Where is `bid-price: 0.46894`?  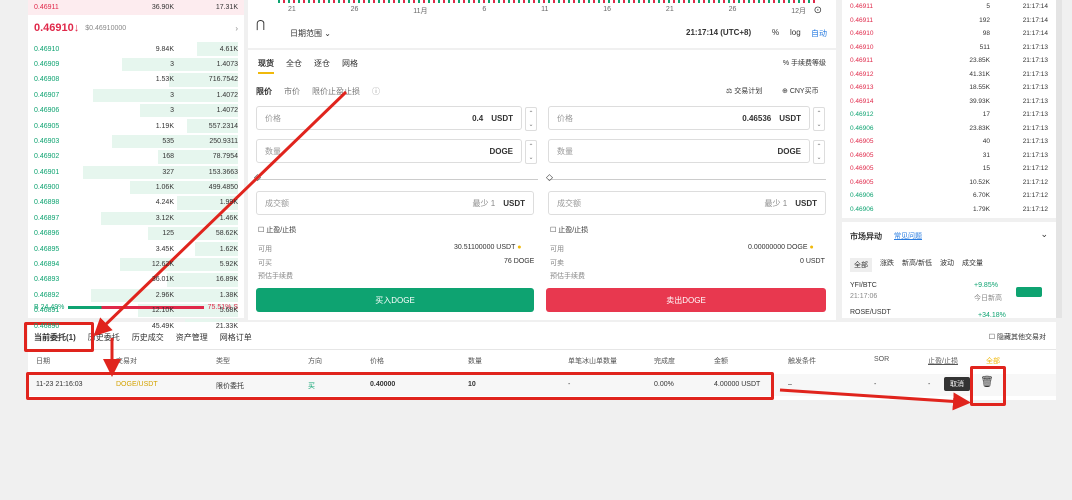
bid-price: 0.46894 is located at coordinates (47, 265).